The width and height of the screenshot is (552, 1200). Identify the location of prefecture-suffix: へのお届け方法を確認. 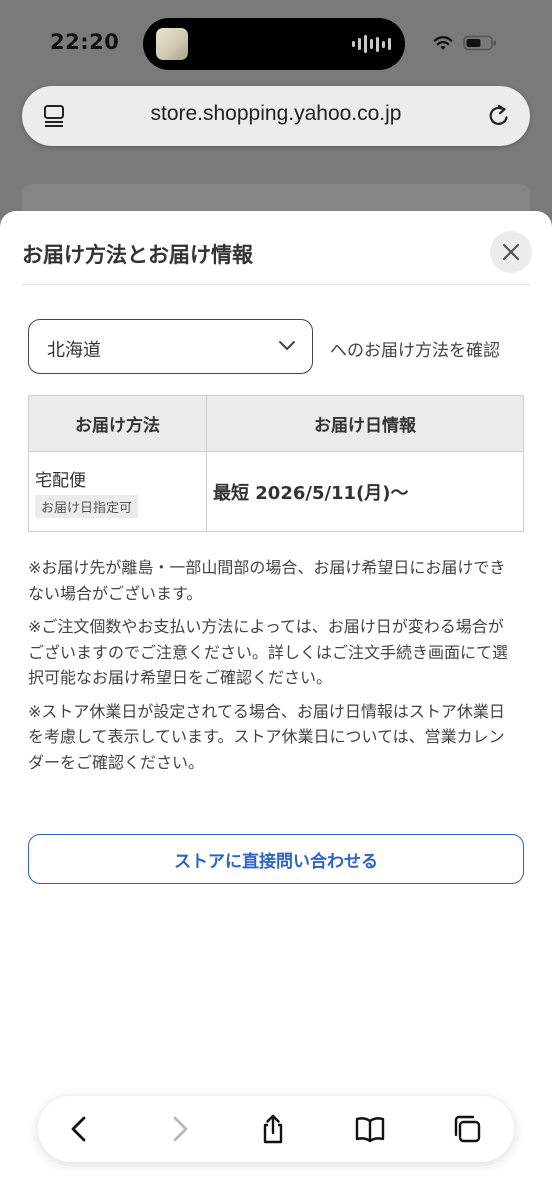
(415, 351).